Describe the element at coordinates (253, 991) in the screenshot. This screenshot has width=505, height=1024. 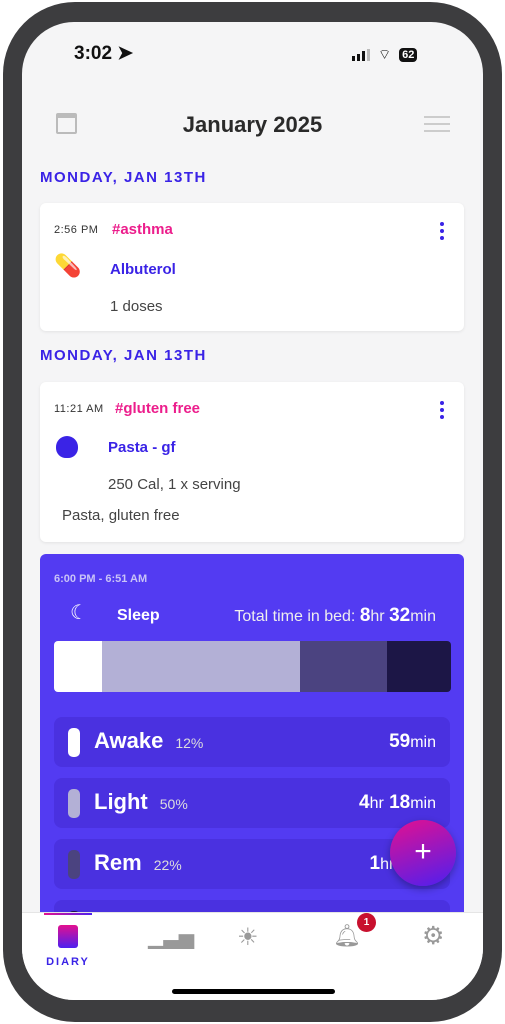
I see `home-indicator` at that location.